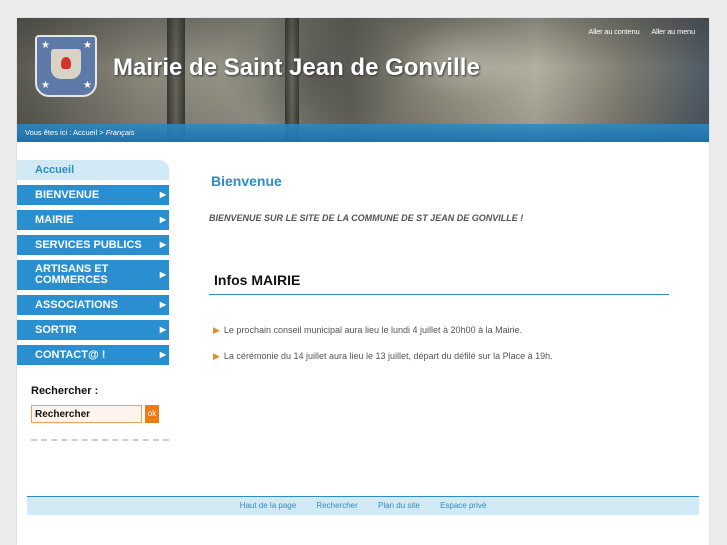 Image resolution: width=727 pixels, height=545 pixels. Describe the element at coordinates (93, 330) in the screenshot. I see `nav-item-sortir: SORTIR ▶` at that location.